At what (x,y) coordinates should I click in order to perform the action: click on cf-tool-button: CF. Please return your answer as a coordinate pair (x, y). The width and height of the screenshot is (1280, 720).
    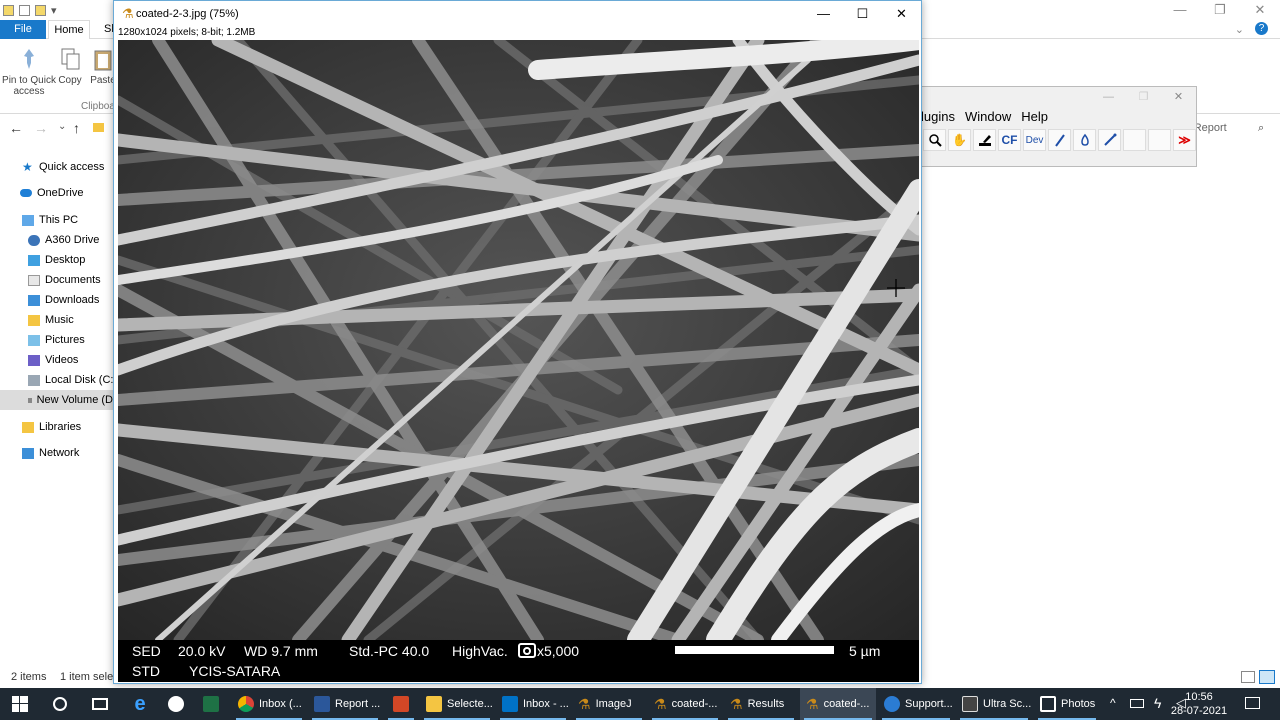
    Looking at the image, I should click on (1009, 140).